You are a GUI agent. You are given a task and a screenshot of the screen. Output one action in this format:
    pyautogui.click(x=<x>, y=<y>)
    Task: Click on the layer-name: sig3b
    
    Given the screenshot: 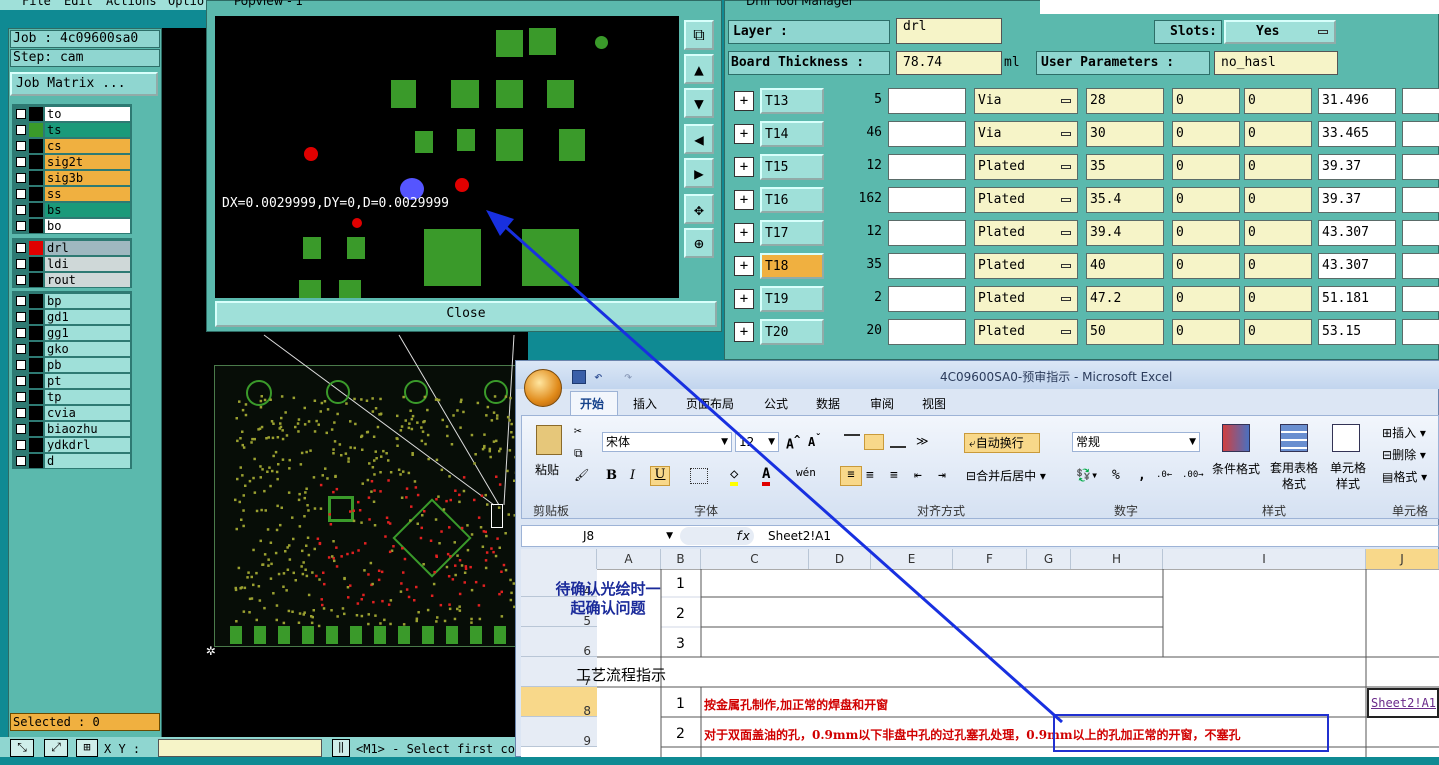 What is the action you would take?
    pyautogui.click(x=87, y=177)
    